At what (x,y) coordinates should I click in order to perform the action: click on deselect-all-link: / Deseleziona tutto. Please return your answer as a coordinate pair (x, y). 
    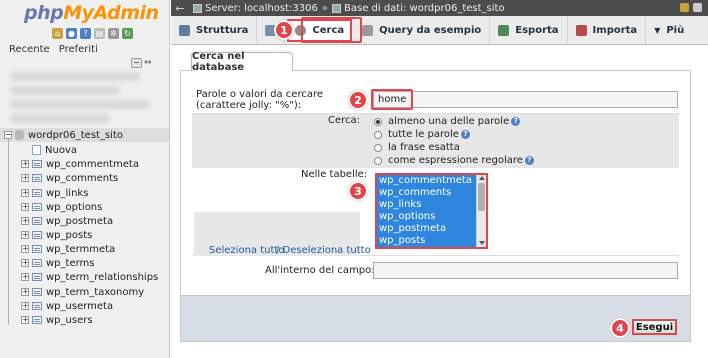
    Looking at the image, I should click on (323, 250).